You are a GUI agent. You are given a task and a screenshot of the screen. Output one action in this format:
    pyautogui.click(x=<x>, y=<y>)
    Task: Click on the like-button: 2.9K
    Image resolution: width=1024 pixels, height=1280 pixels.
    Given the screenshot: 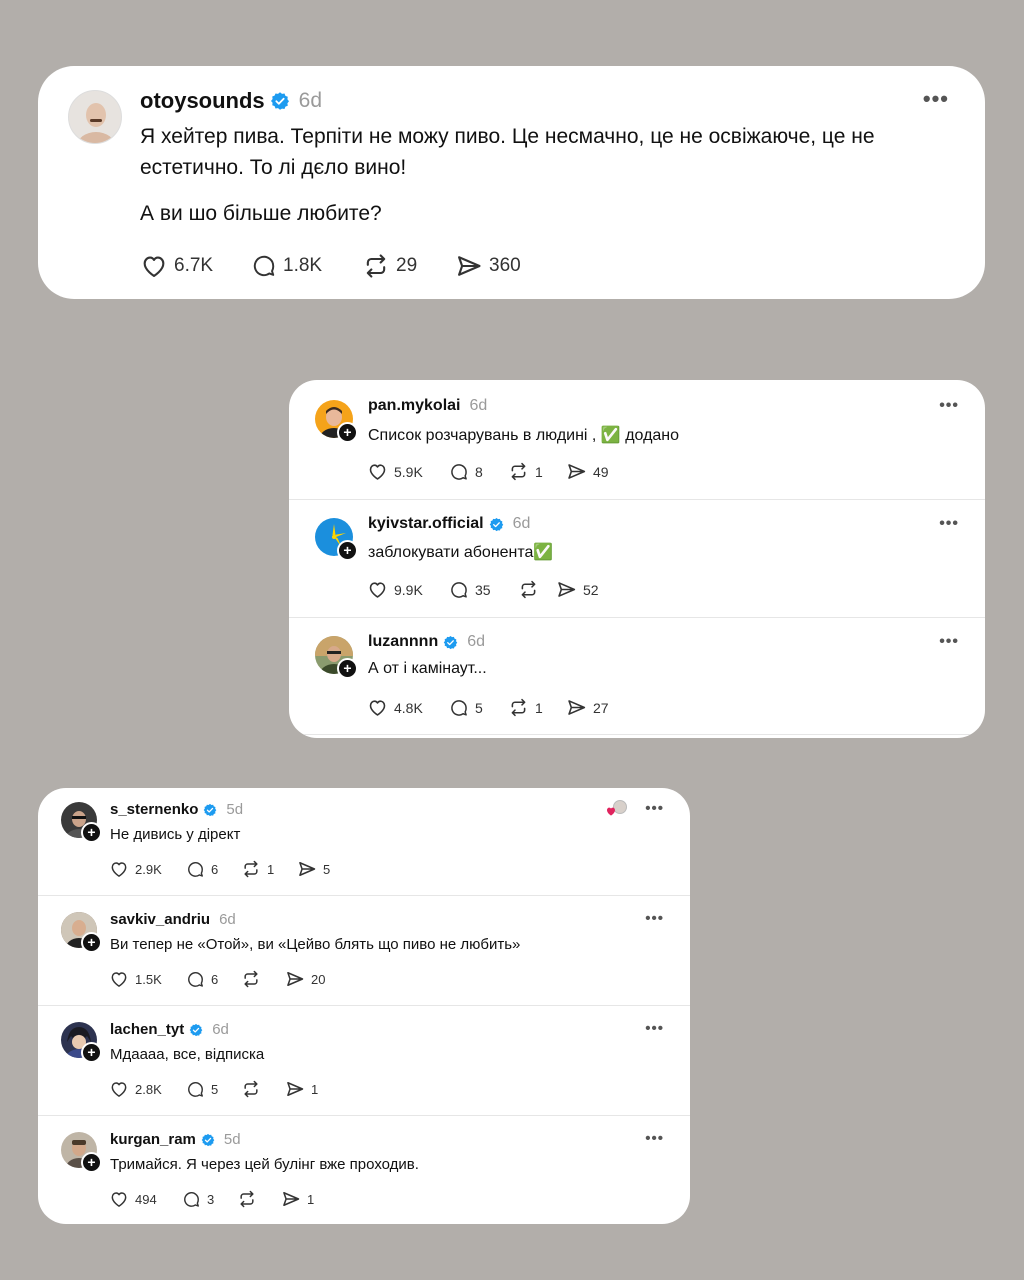 What is the action you would take?
    pyautogui.click(x=147, y=869)
    